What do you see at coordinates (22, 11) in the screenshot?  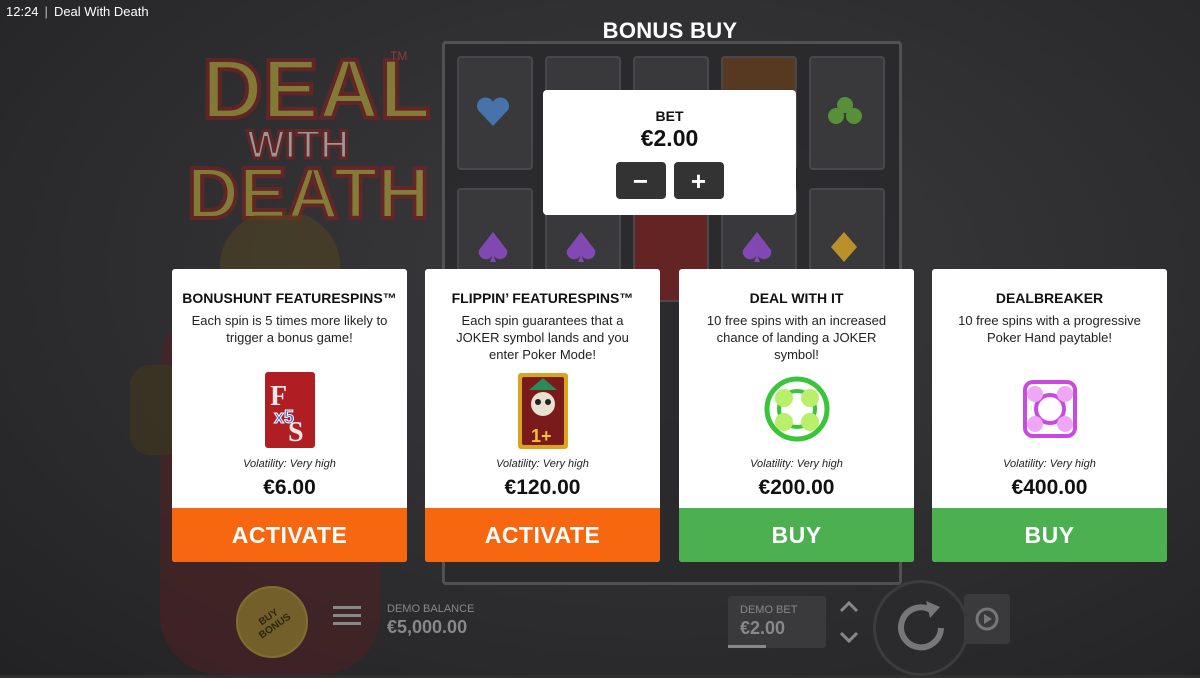 I see `clock: 12:24` at bounding box center [22, 11].